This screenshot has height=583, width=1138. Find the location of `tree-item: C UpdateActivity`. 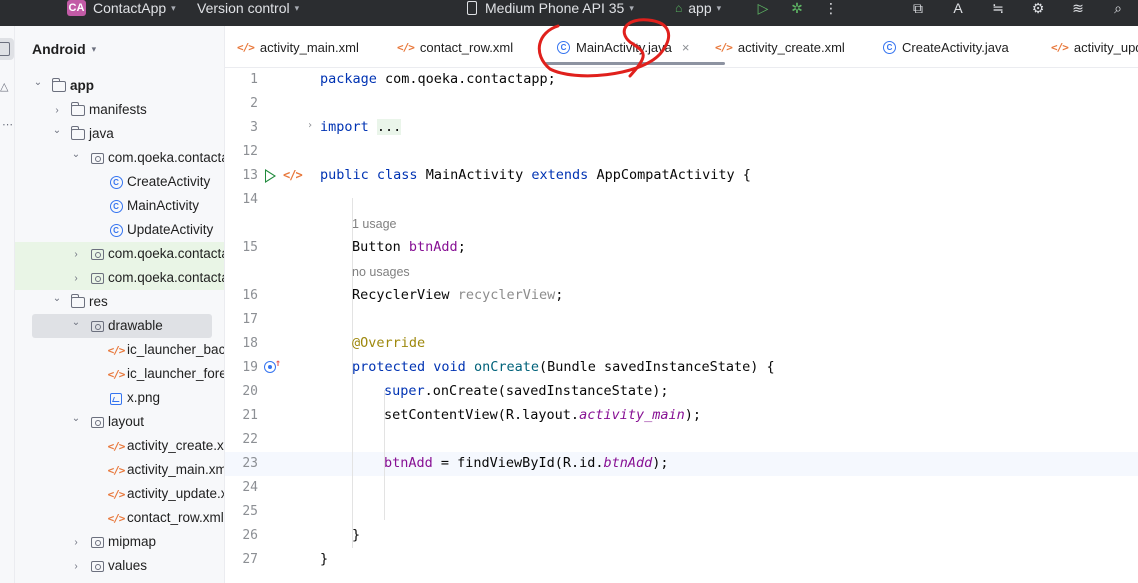

tree-item: C UpdateActivity is located at coordinates (119, 230).